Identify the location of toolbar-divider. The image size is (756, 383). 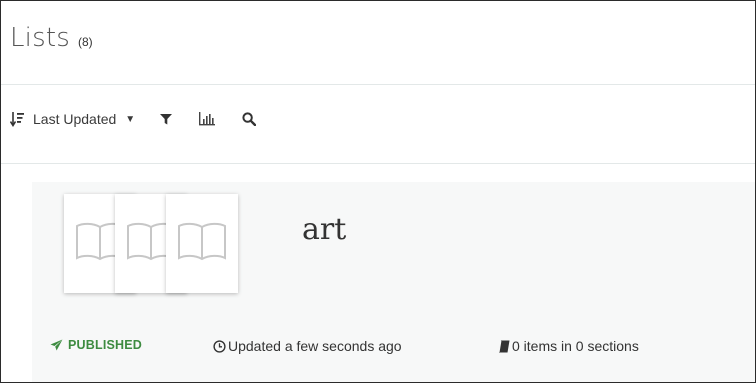
(378, 163).